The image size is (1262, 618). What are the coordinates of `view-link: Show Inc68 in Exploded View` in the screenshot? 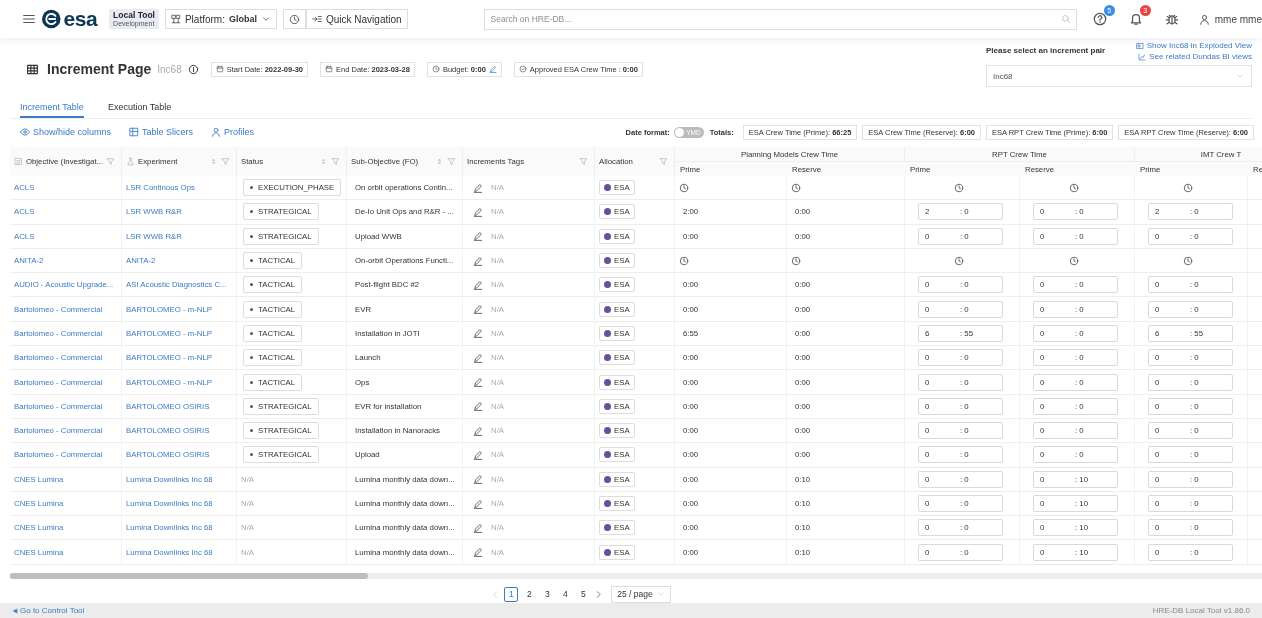 It's located at (1193, 45).